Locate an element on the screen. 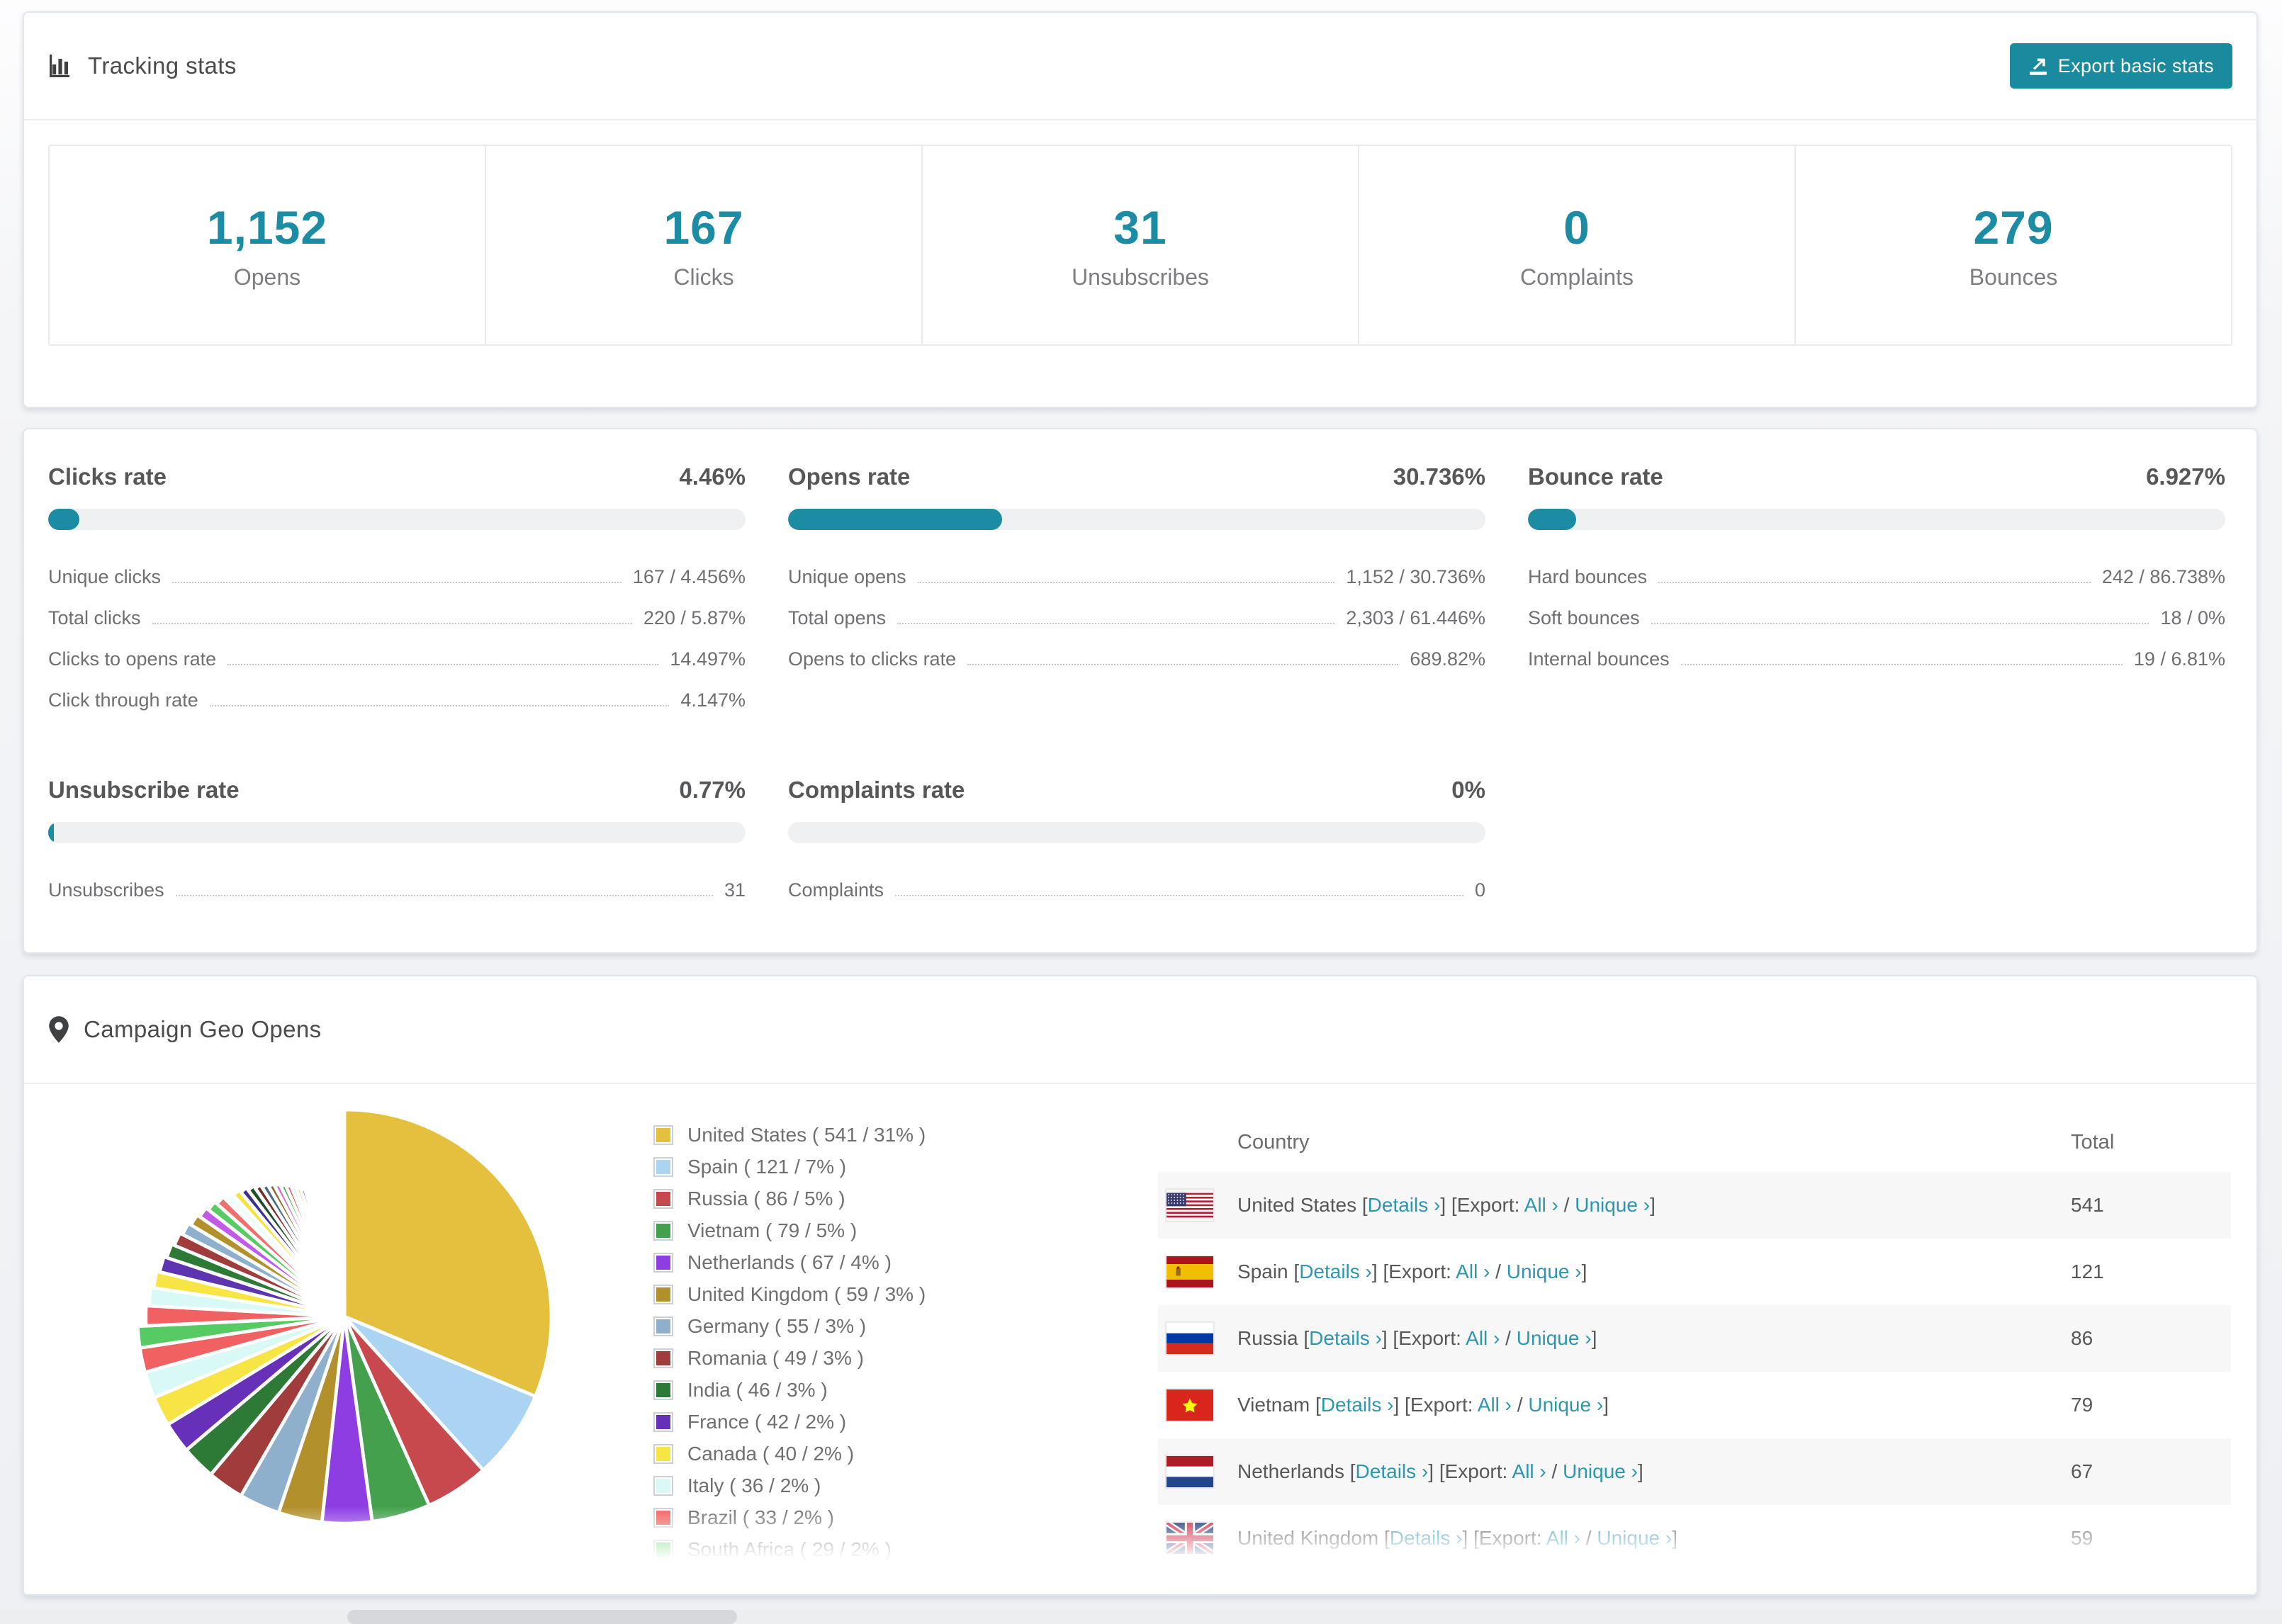 Image resolution: width=2282 pixels, height=1624 pixels. export-basic-stats-label: Export basic stats is located at coordinates (2135, 66).